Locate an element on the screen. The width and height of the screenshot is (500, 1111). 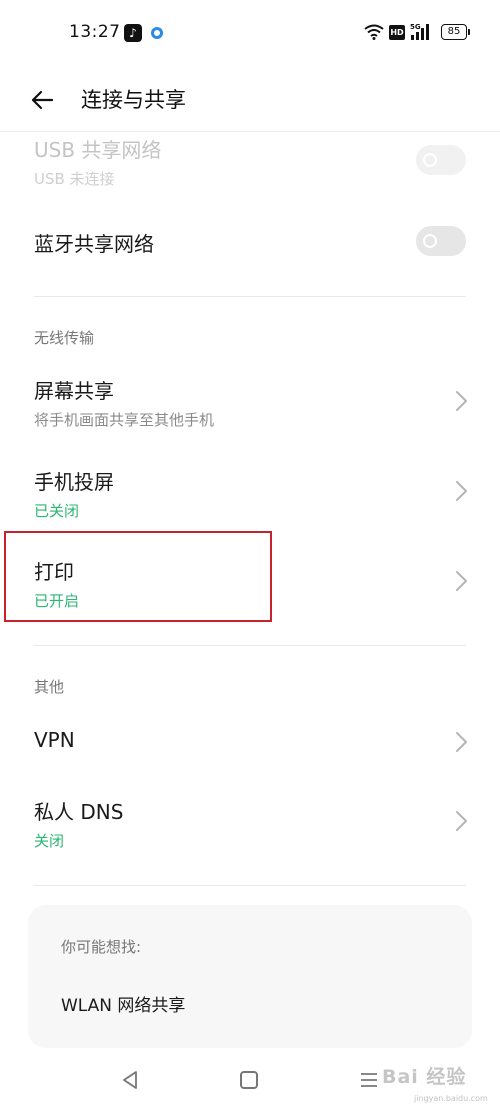
screen-share-title: 屏幕共享 is located at coordinates (74, 391).